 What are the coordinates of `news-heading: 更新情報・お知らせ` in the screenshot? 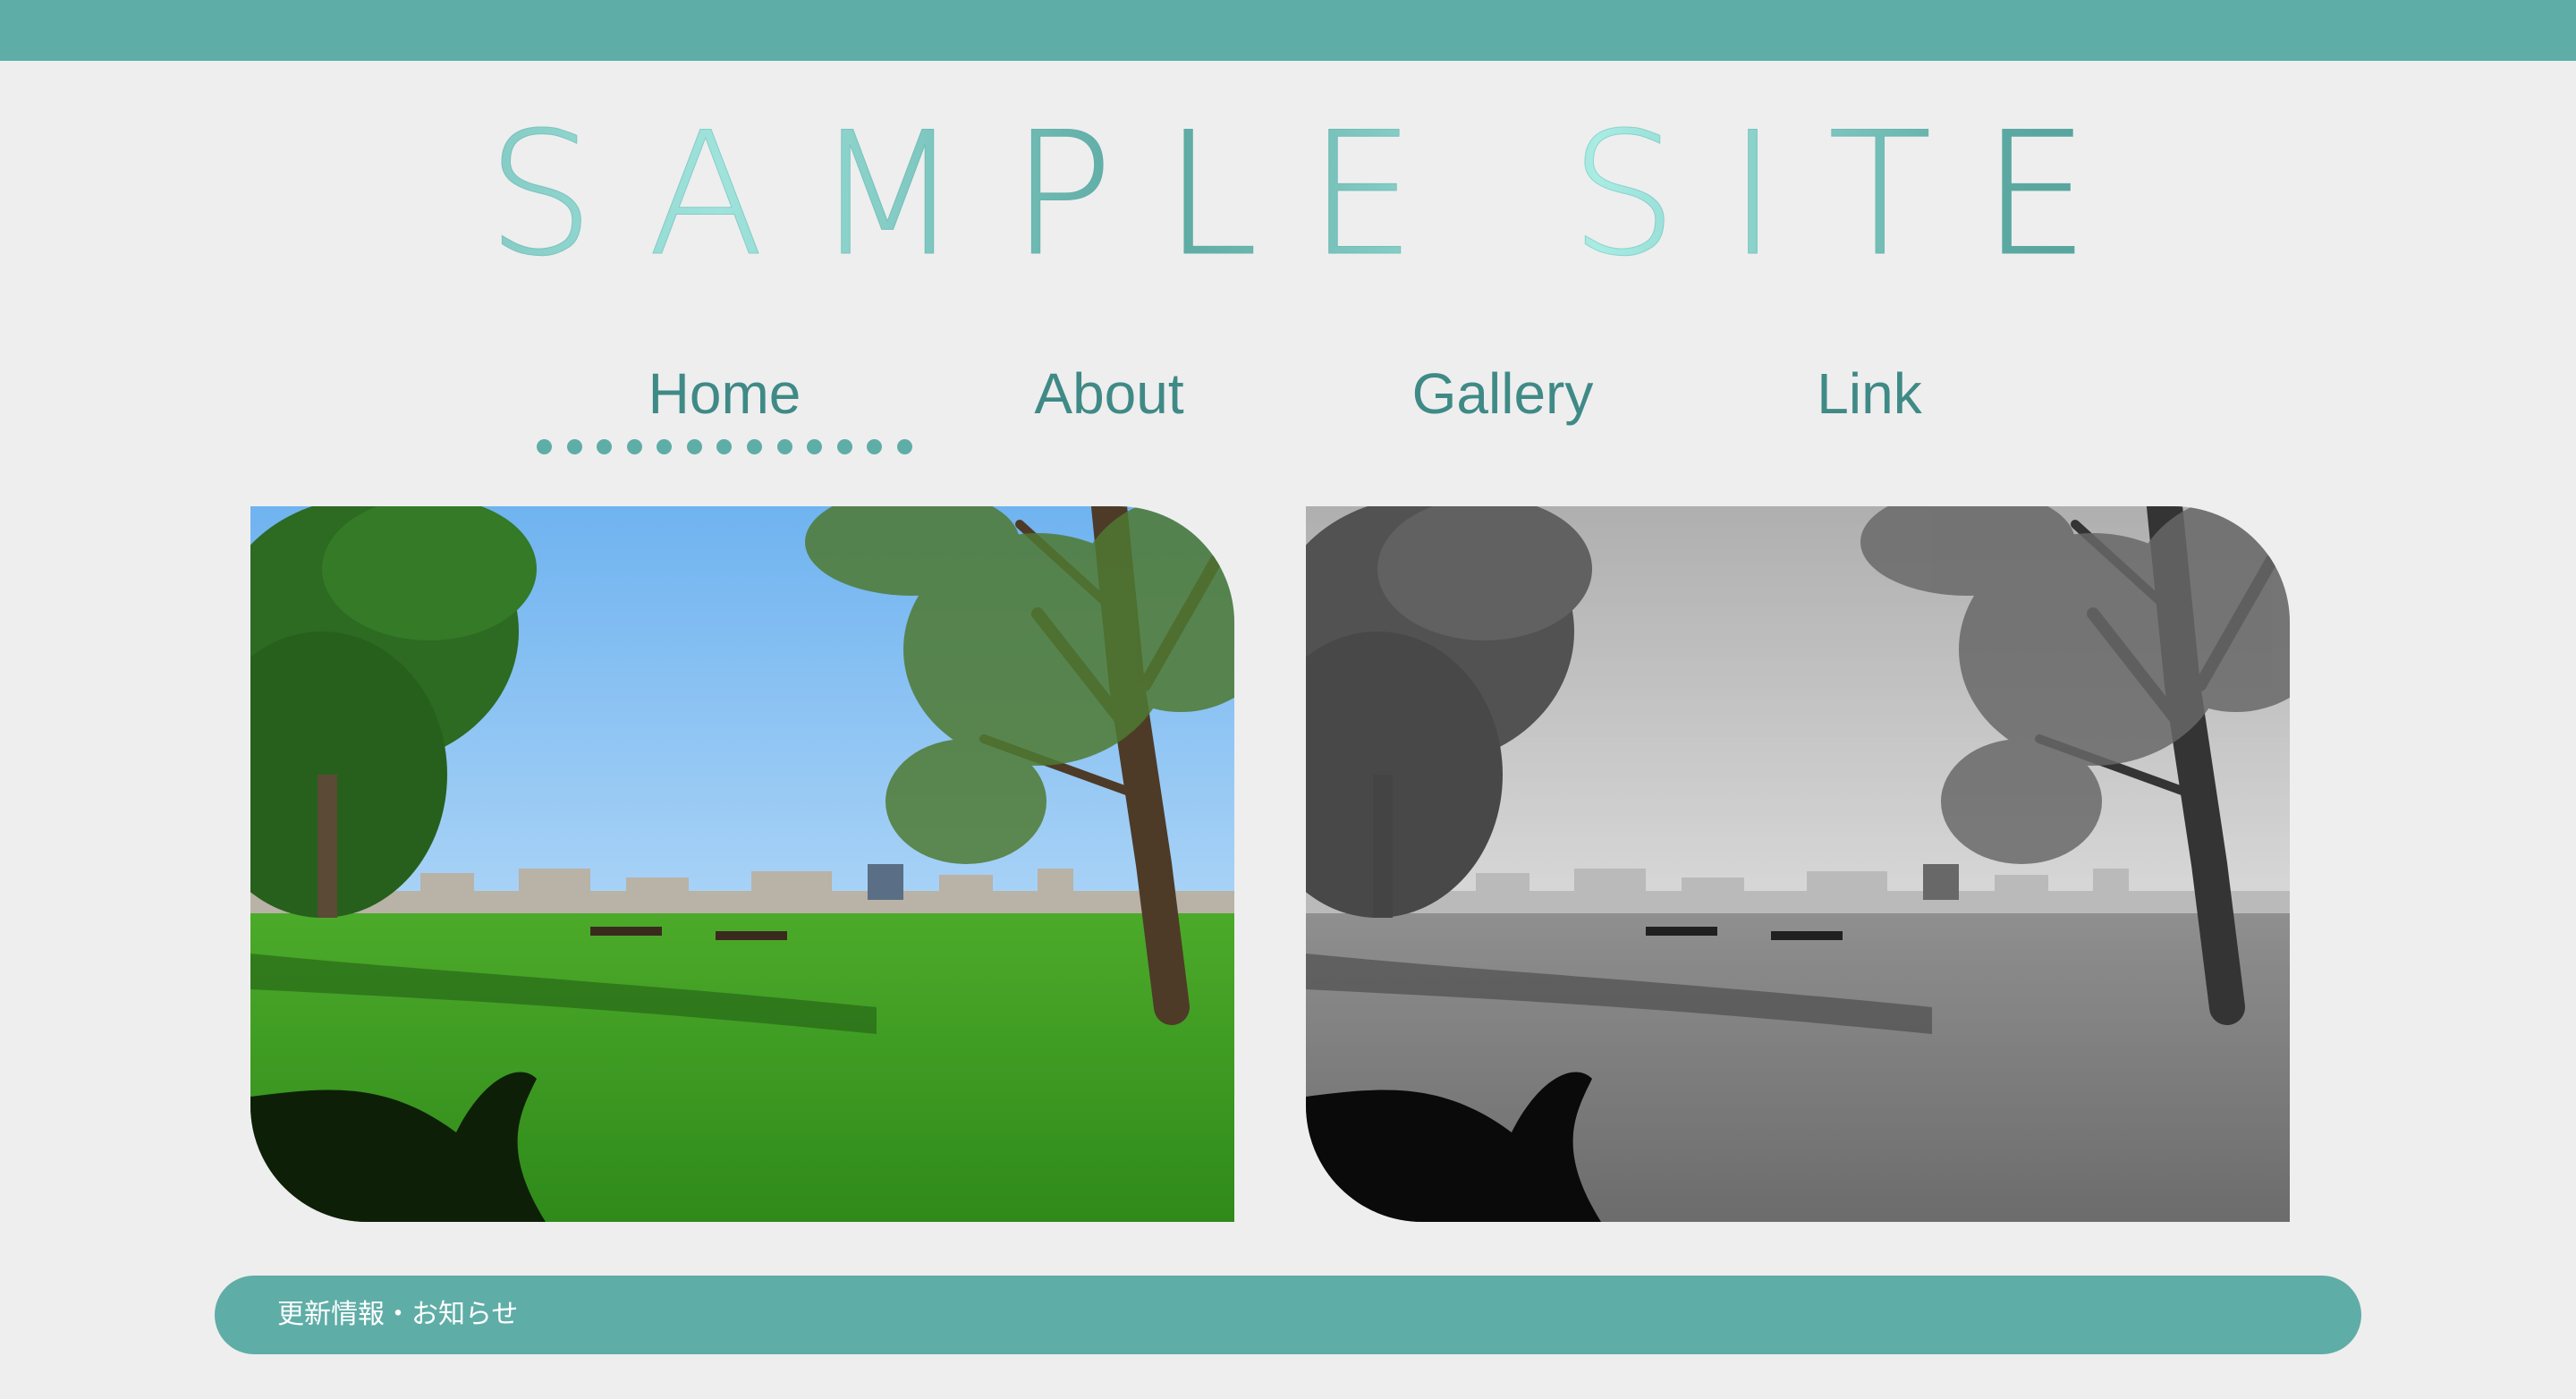 It's located at (398, 1314).